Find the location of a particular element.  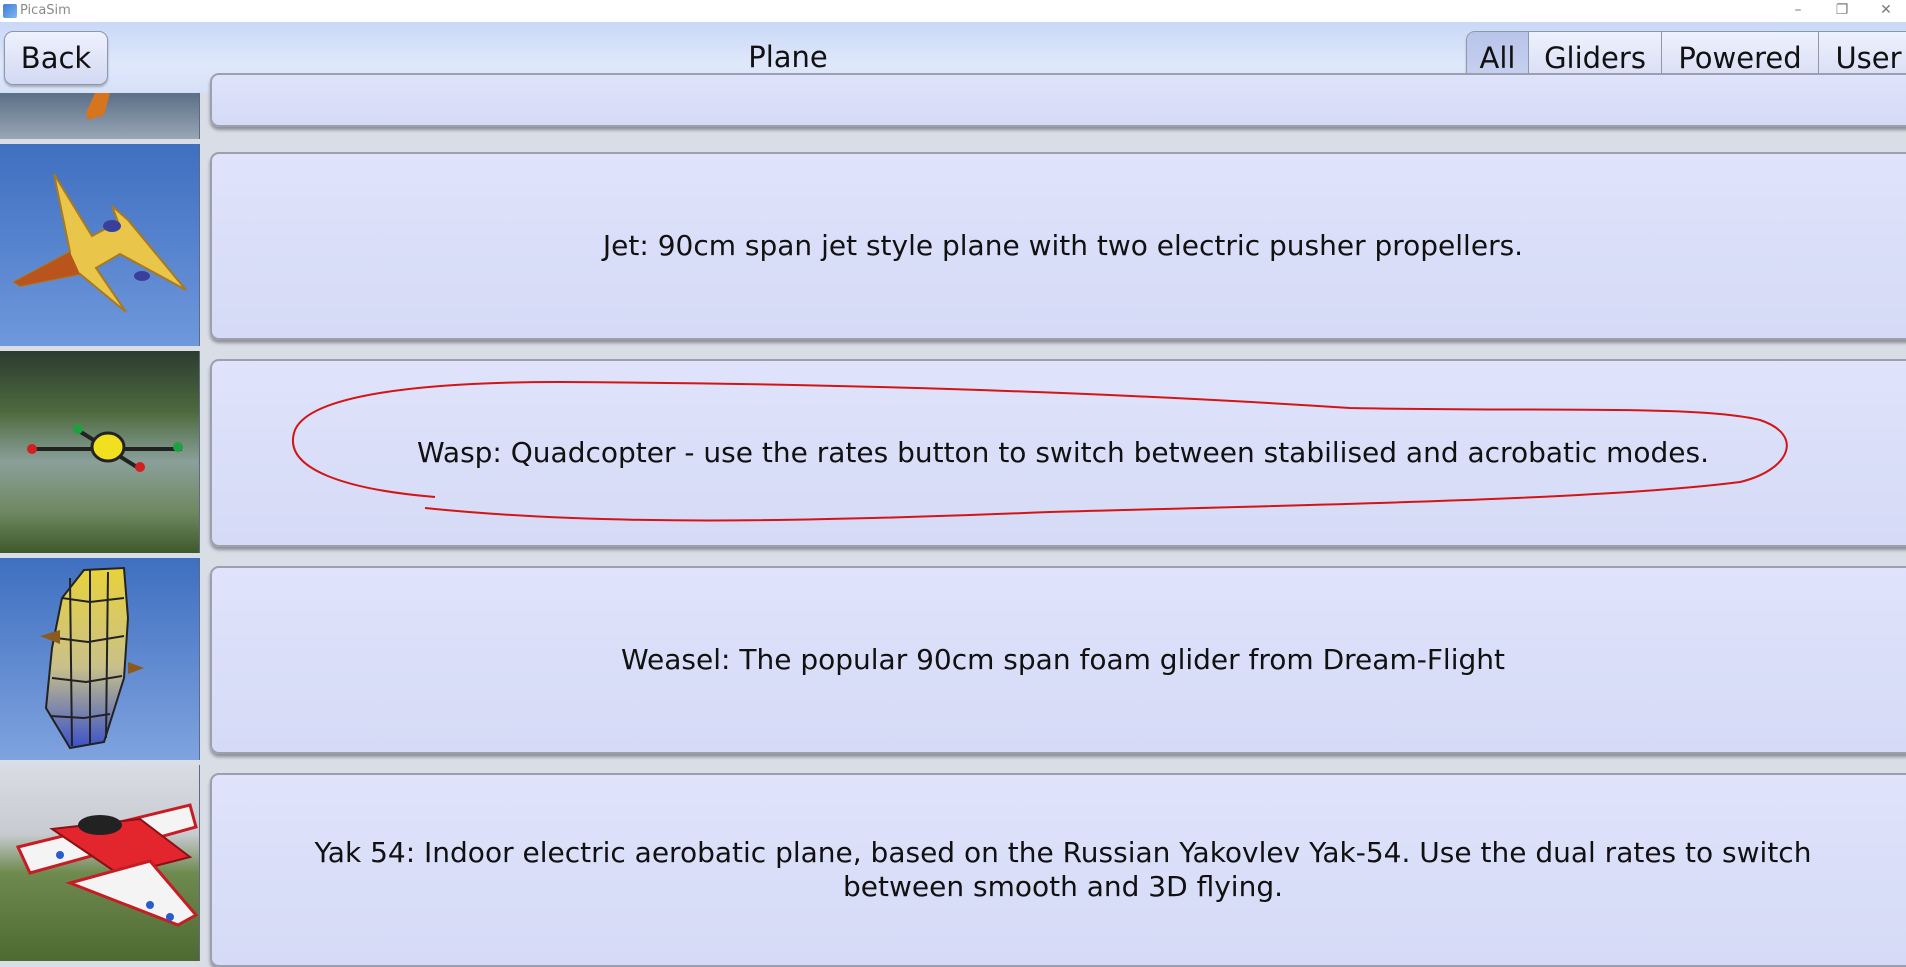

model-card is located at coordinates (1058, 100).